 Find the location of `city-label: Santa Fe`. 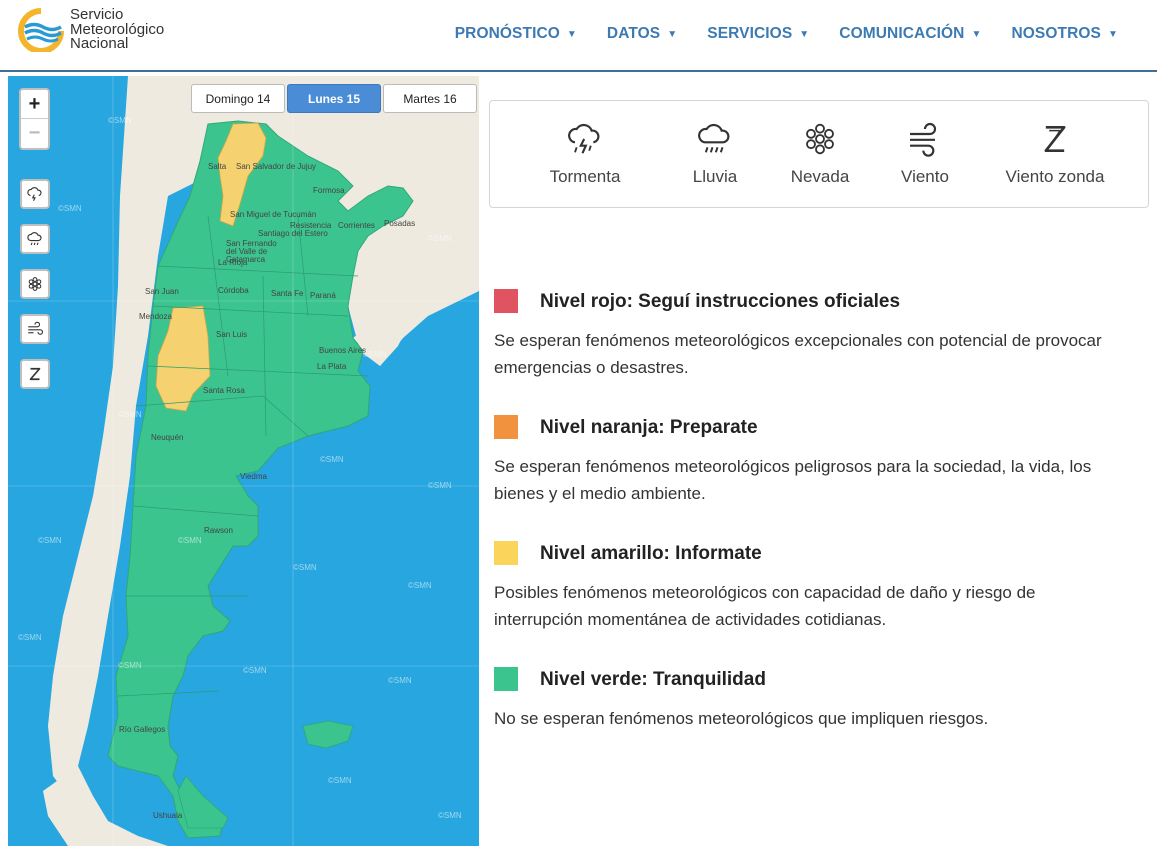

city-label: Santa Fe is located at coordinates (287, 293).